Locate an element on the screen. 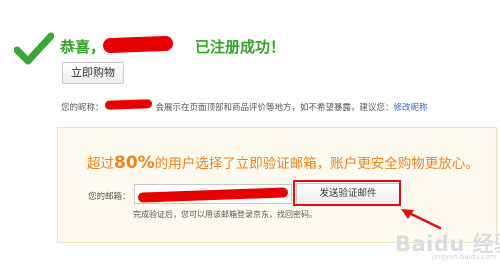 The width and height of the screenshot is (500, 277). promo-percent: 80% is located at coordinates (134, 163).